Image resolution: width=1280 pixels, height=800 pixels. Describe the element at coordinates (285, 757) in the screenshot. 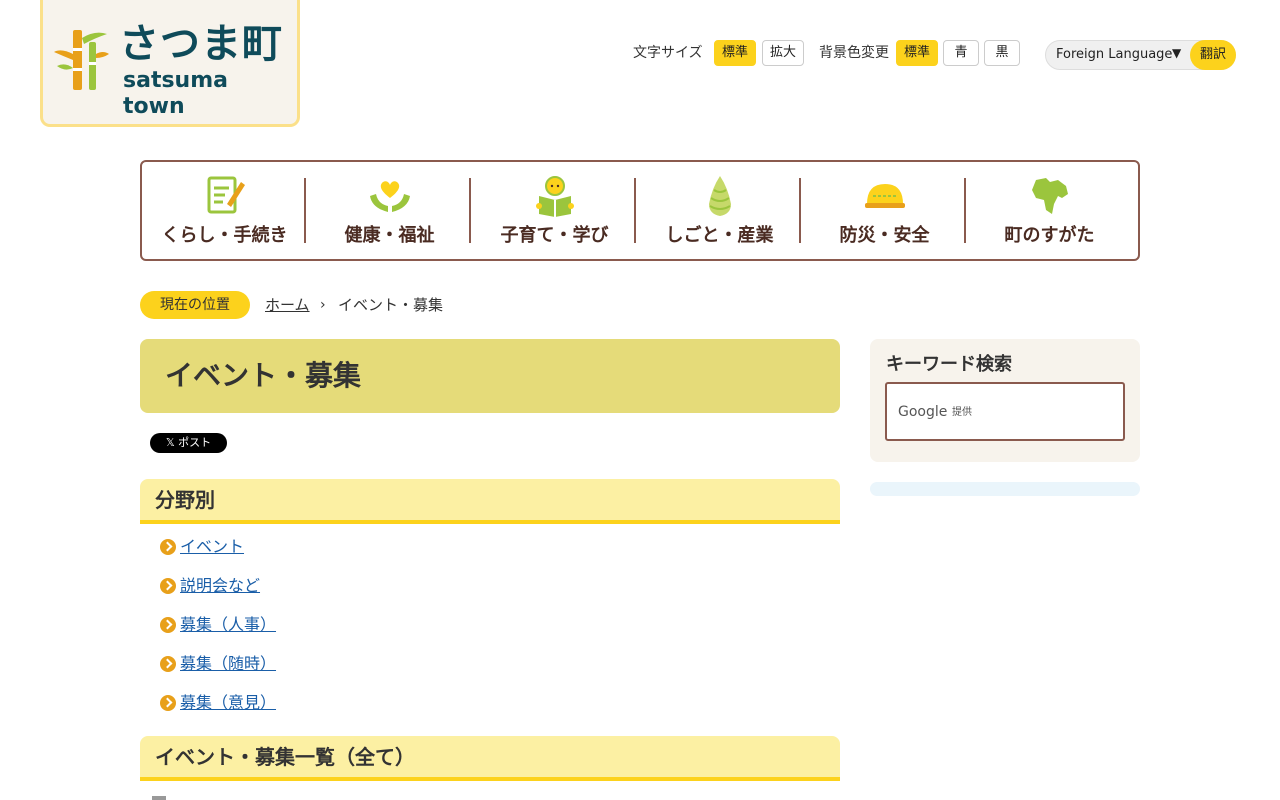

I see `section-title: イベント・募集一覧（全て）` at that location.